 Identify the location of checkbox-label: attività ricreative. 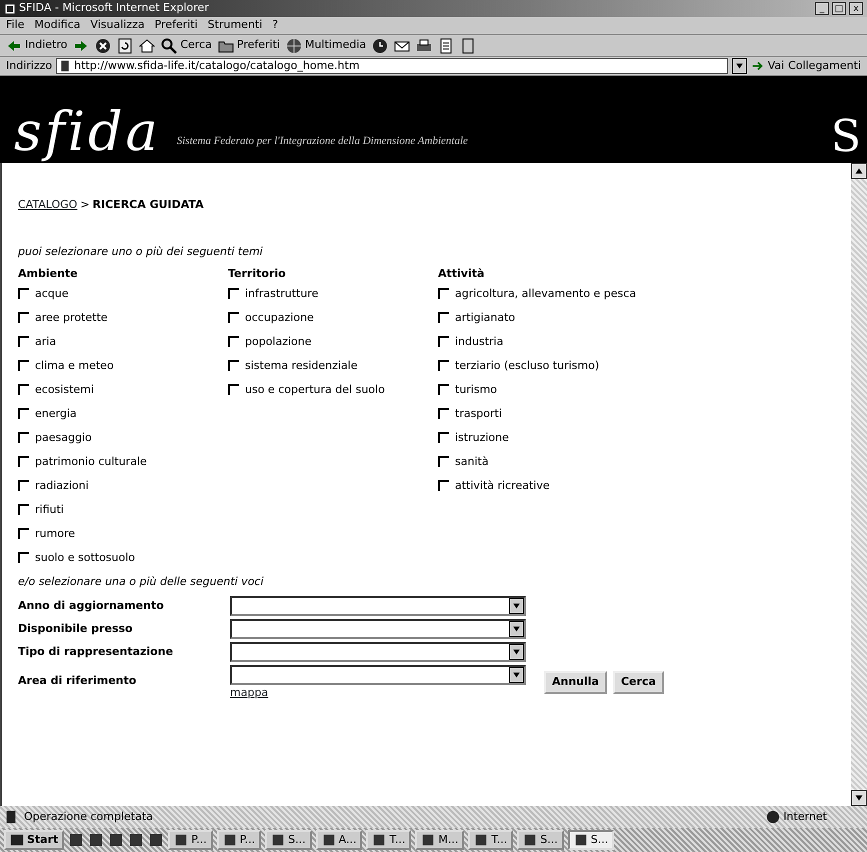
(502, 486).